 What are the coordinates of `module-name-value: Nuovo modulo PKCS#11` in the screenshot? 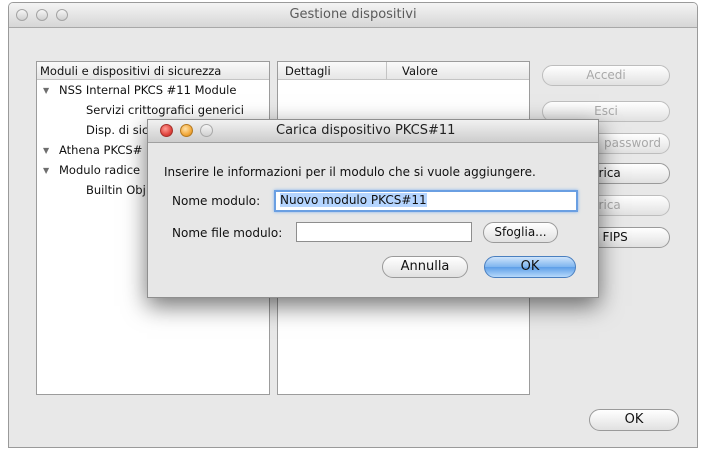 It's located at (353, 200).